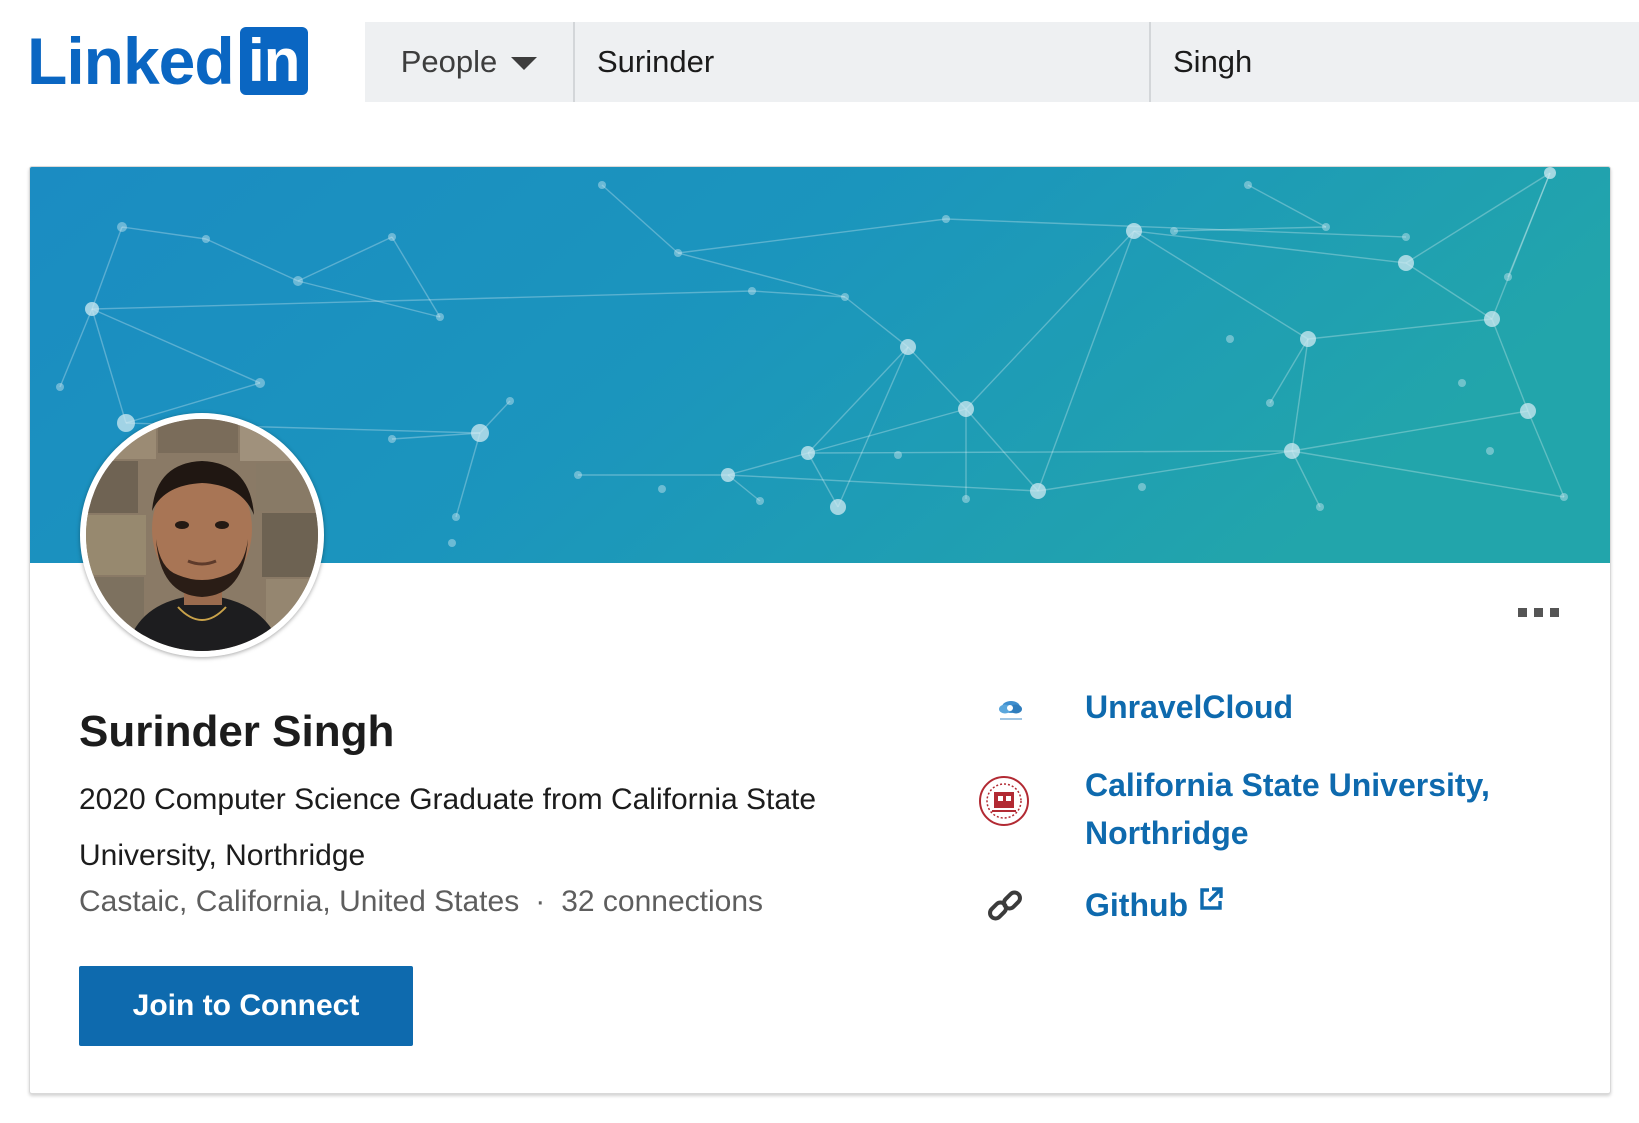  What do you see at coordinates (202, 535) in the screenshot?
I see `profile-photo` at bounding box center [202, 535].